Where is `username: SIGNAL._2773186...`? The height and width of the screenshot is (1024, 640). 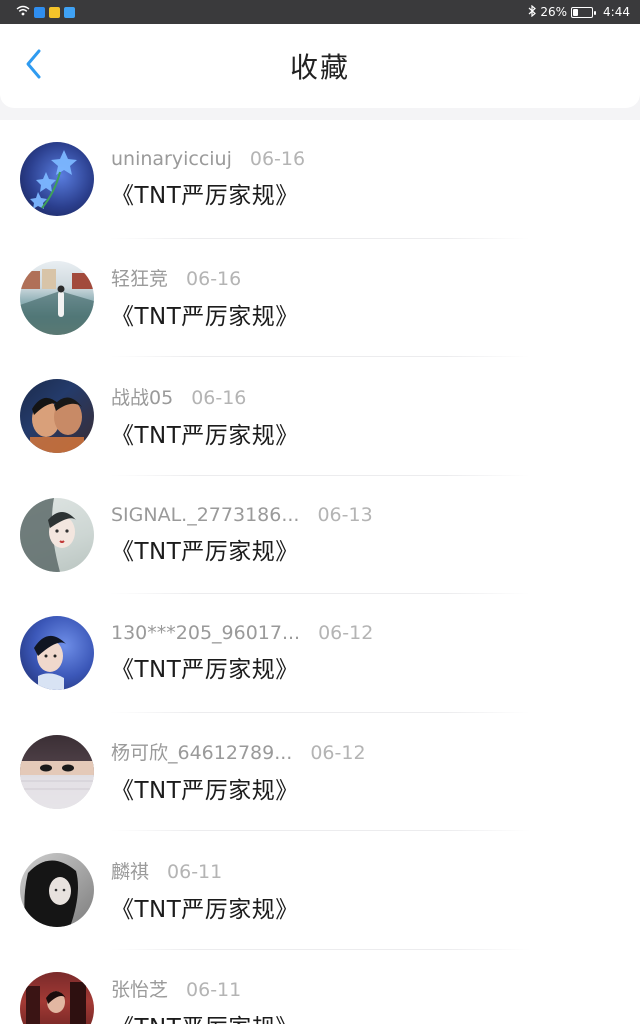
username: SIGNAL._2773186... is located at coordinates (205, 515).